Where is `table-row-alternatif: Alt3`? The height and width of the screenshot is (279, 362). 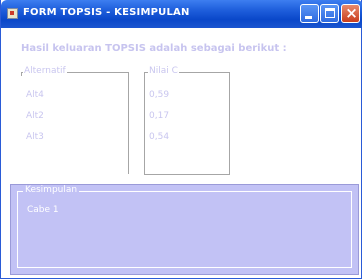 table-row-alternatif: Alt3 is located at coordinates (35, 137).